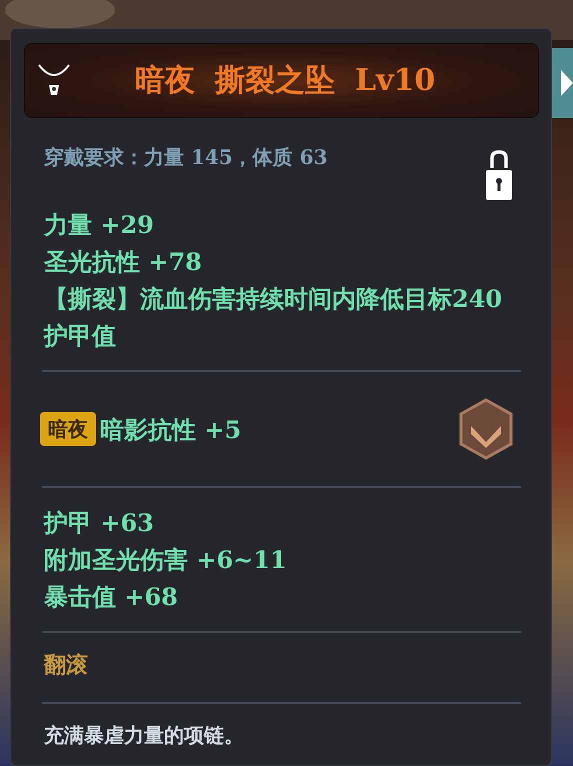 This screenshot has width=573, height=766. What do you see at coordinates (123, 262) in the screenshot?
I see `stat-line: 圣光抗性 +78` at bounding box center [123, 262].